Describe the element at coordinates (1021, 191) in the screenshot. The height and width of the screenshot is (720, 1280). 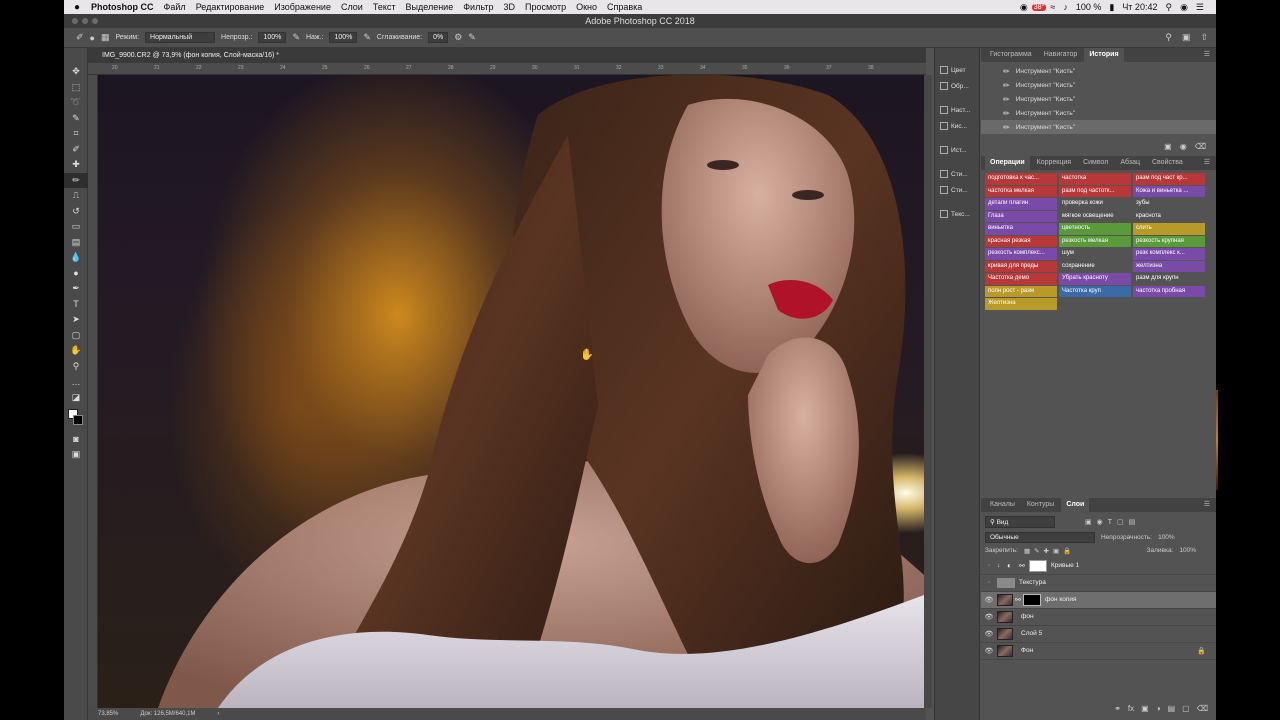
I see `action-button: частотка мелкая` at that location.